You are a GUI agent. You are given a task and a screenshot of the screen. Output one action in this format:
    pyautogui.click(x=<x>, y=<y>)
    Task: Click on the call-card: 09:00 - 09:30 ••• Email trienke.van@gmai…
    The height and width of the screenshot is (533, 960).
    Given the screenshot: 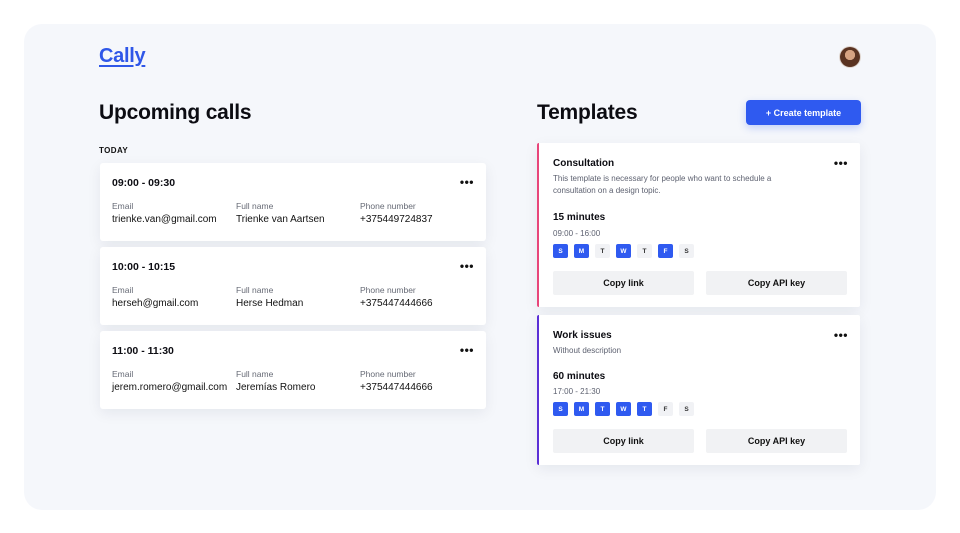 What is the action you would take?
    pyautogui.click(x=293, y=202)
    